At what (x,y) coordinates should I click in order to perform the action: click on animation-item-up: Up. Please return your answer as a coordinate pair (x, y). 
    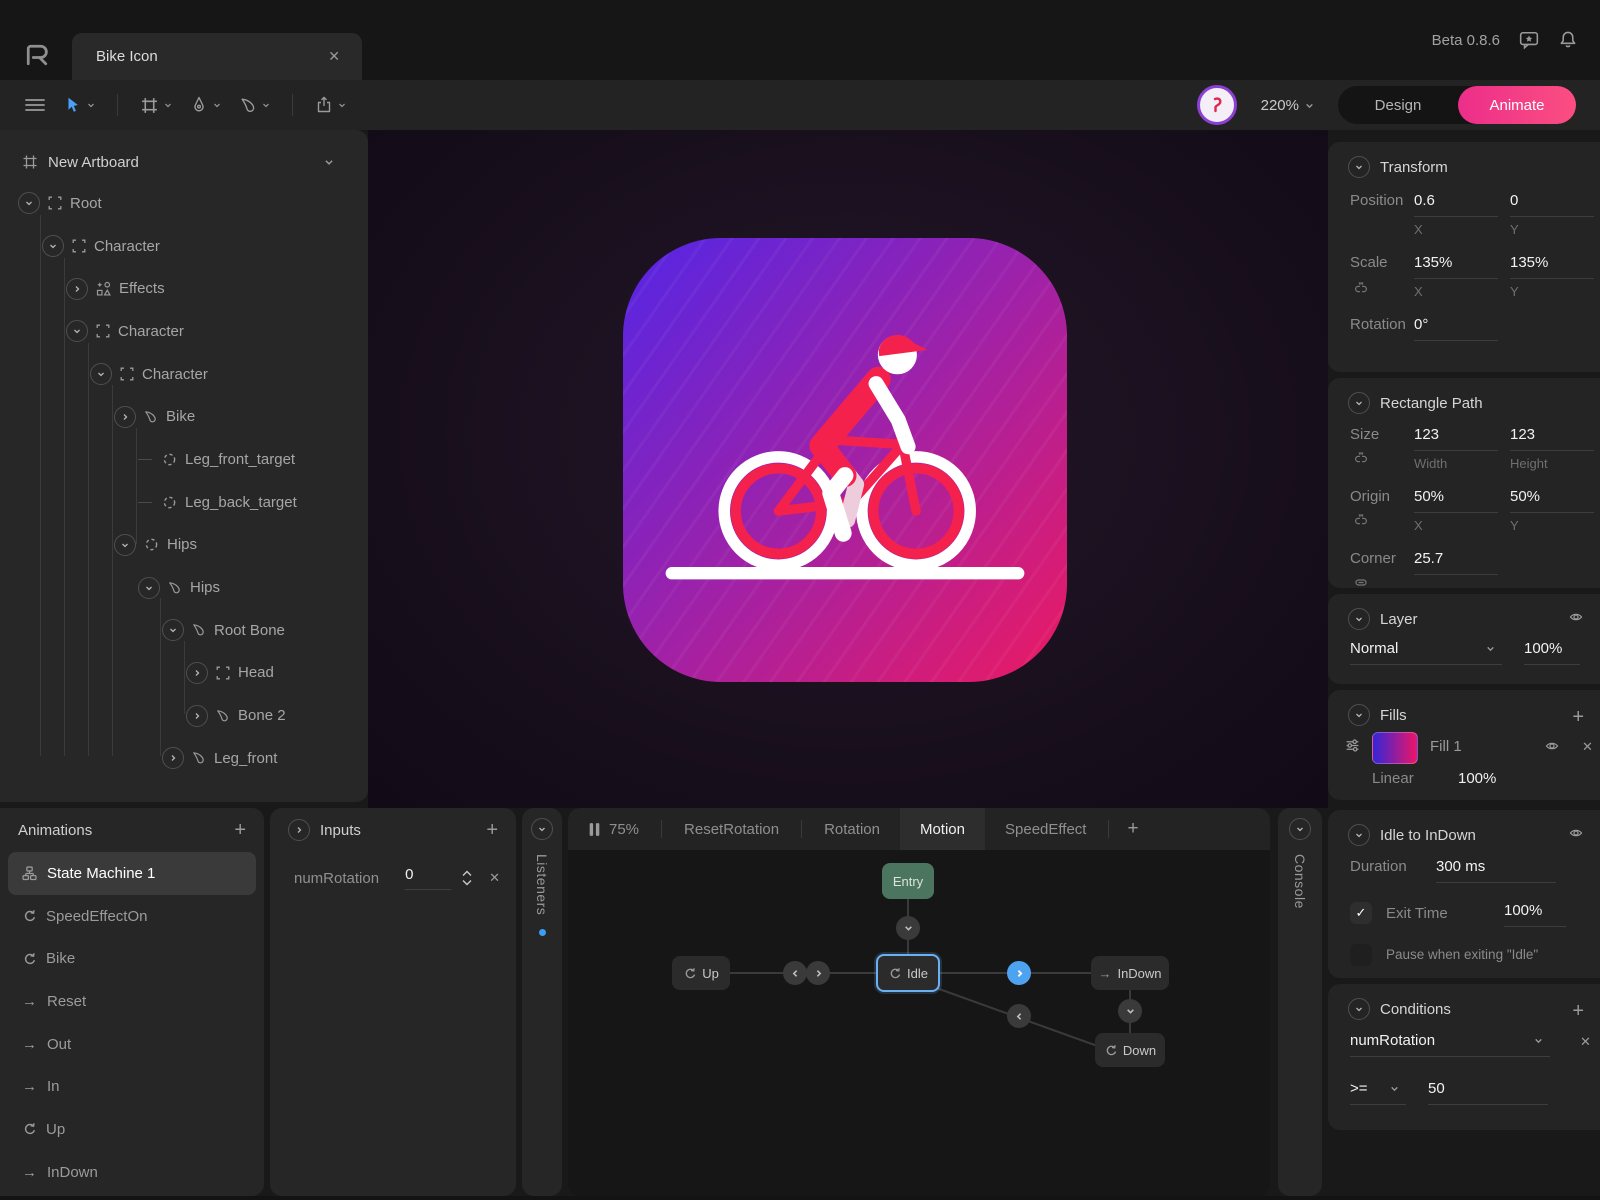
    Looking at the image, I should click on (132, 1129).